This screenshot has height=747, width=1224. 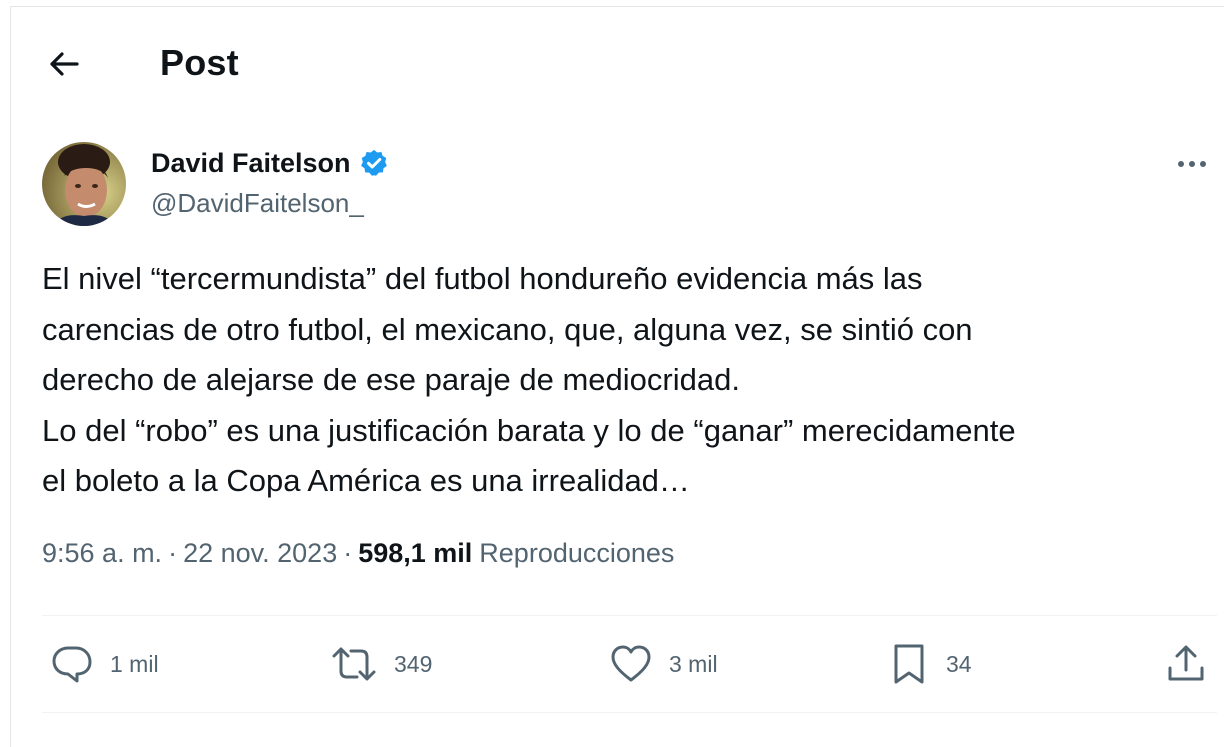 I want to click on repost-count: 349, so click(x=413, y=663).